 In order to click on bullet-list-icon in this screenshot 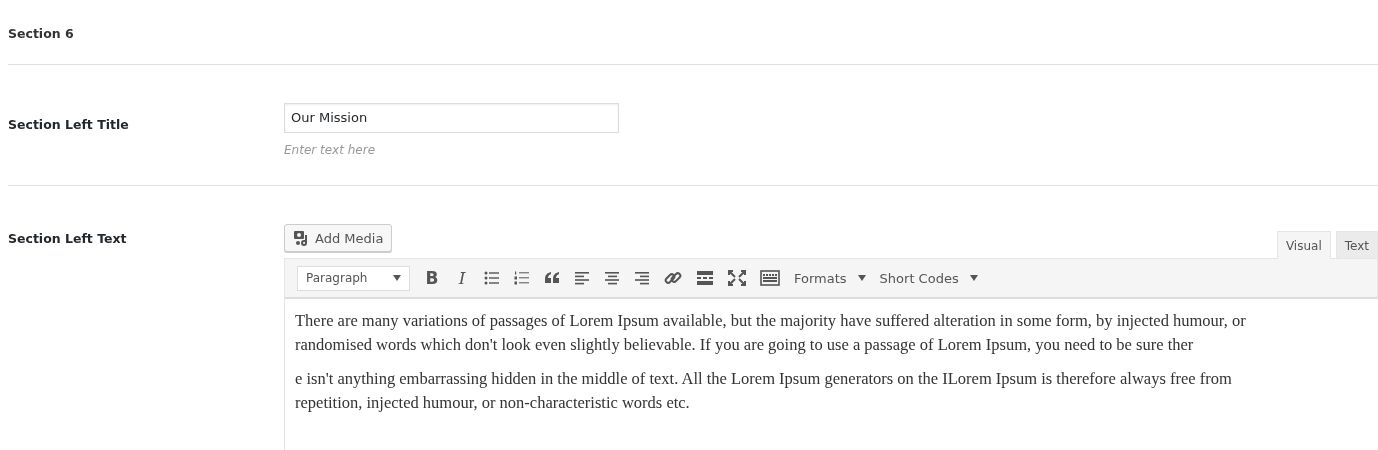, I will do `click(492, 278)`.